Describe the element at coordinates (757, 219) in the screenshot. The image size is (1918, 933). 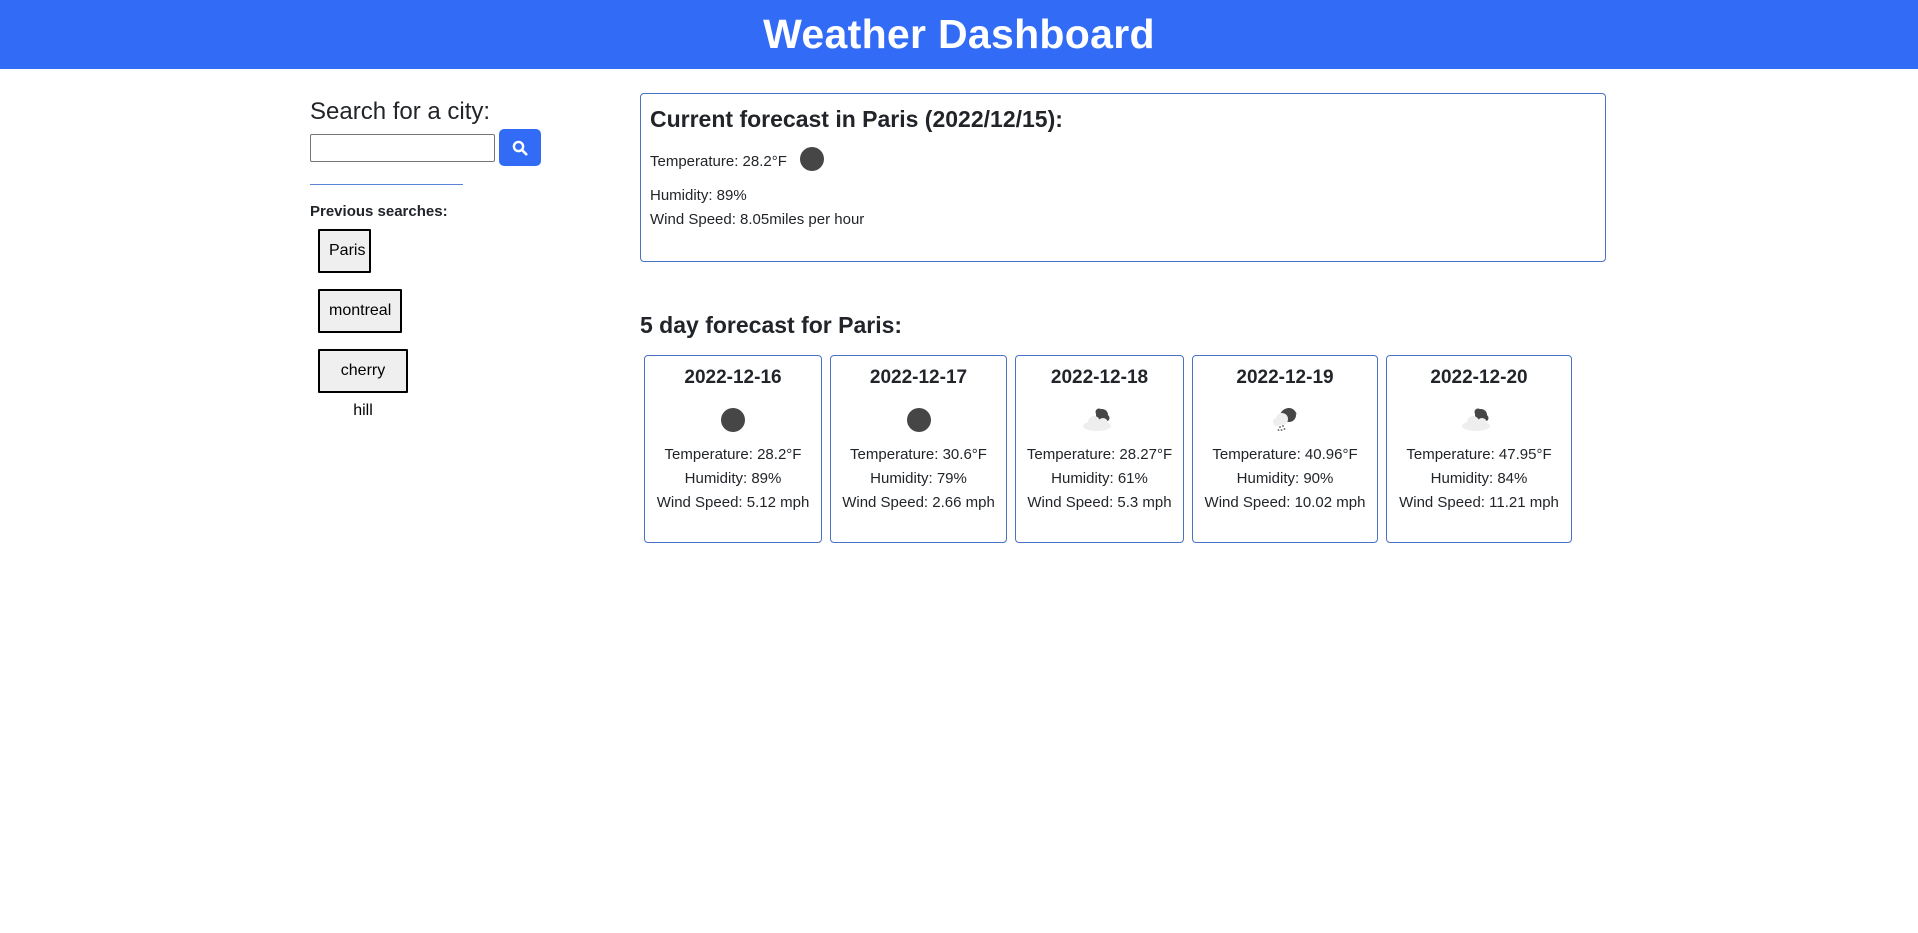
I see `current-wind-speed: Wind Speed: 8.05miles per hour` at that location.